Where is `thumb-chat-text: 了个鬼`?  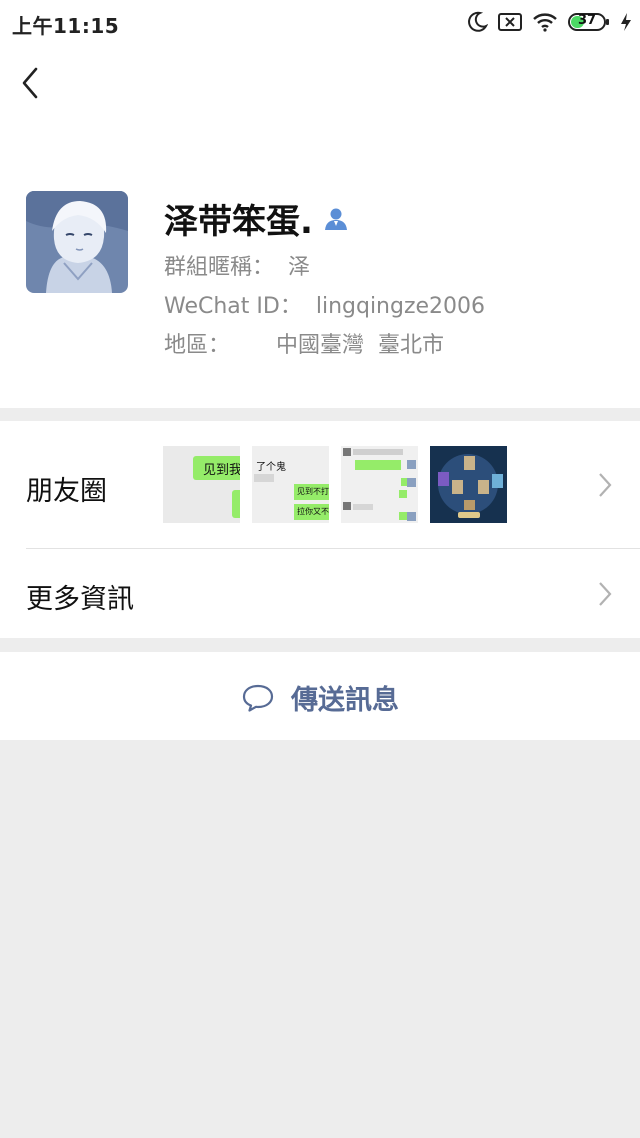
thumb-chat-text: 了个鬼 is located at coordinates (271, 467).